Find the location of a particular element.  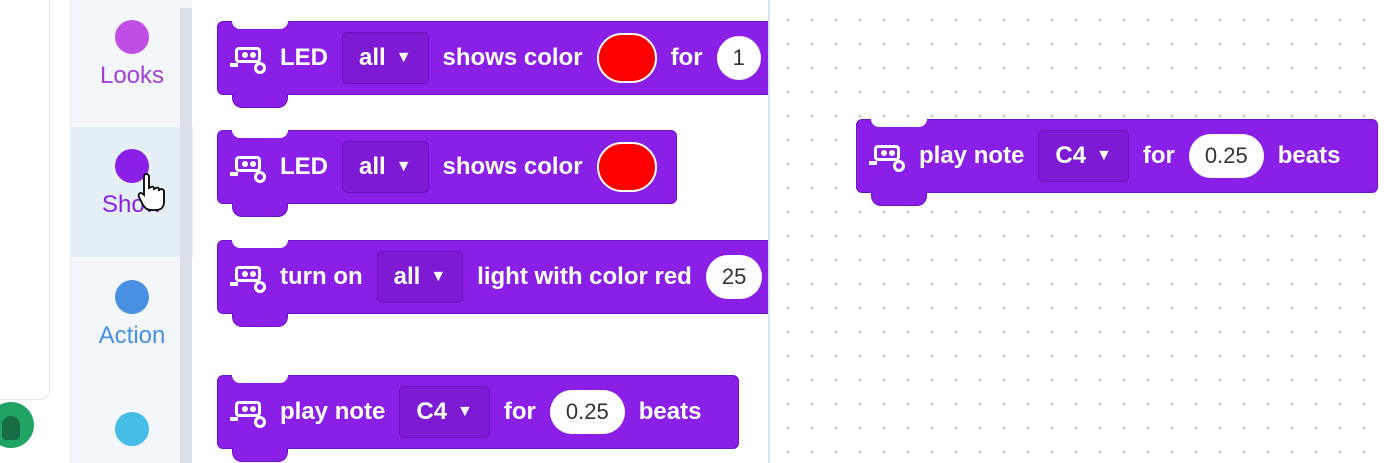

block-label: light with color red is located at coordinates (584, 276).